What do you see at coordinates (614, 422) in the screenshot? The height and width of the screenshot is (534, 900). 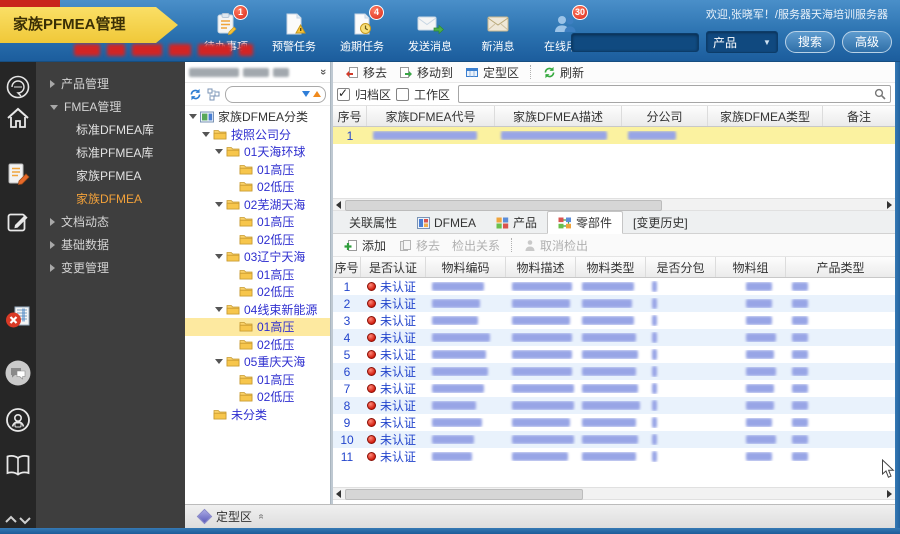 I see `table-row: 9 未认证` at bounding box center [614, 422].